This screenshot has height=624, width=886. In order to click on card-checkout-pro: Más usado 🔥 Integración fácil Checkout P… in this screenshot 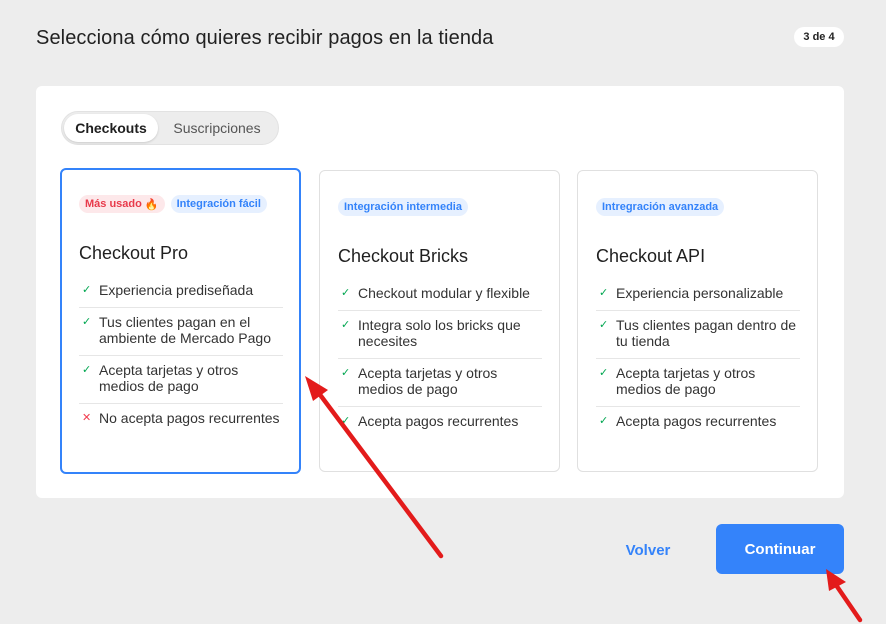, I will do `click(180, 321)`.